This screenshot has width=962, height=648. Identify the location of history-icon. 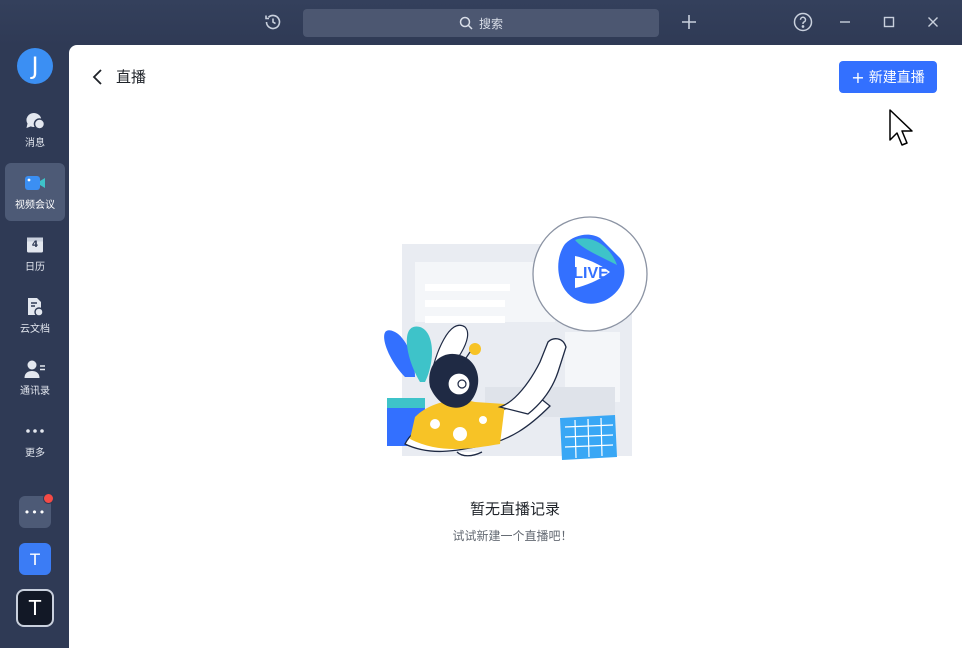
(273, 22).